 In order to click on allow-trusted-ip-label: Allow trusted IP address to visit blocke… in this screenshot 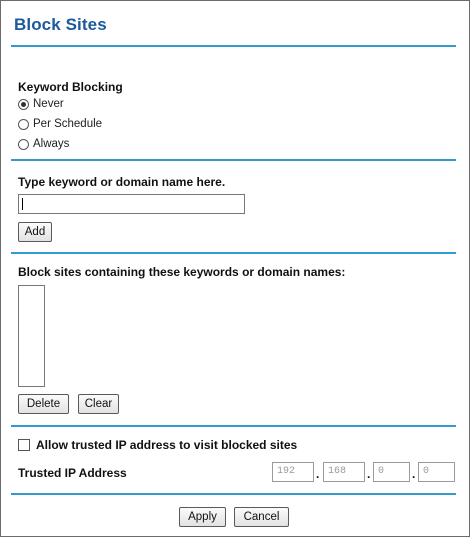, I will do `click(167, 445)`.